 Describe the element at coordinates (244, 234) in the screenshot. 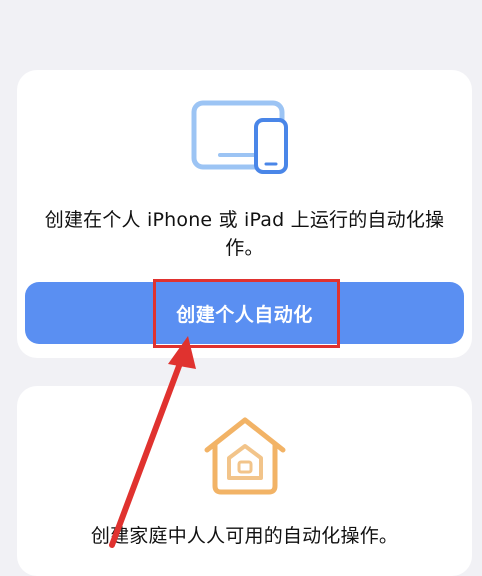

I see `personal-automation-description: 创建在个人 iPhone 或 iPad 上运行的自动化操作。` at that location.